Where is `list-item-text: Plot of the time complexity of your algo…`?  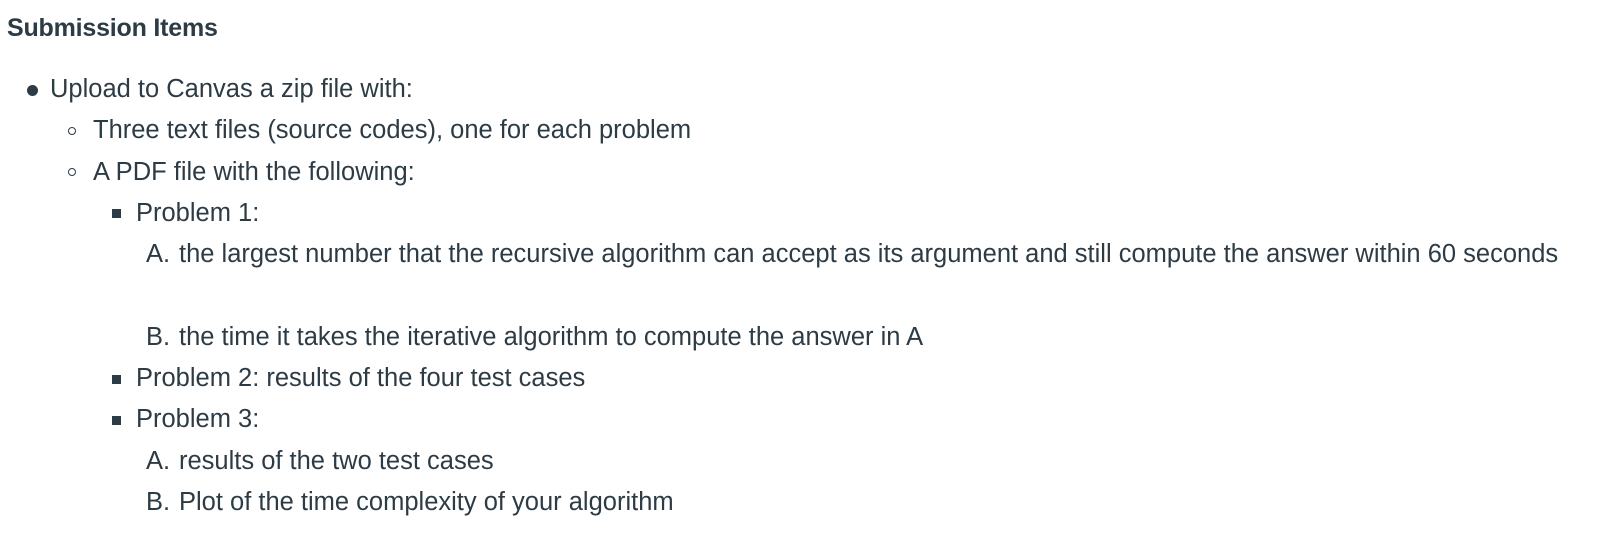 list-item-text: Plot of the time complexity of your algo… is located at coordinates (426, 501).